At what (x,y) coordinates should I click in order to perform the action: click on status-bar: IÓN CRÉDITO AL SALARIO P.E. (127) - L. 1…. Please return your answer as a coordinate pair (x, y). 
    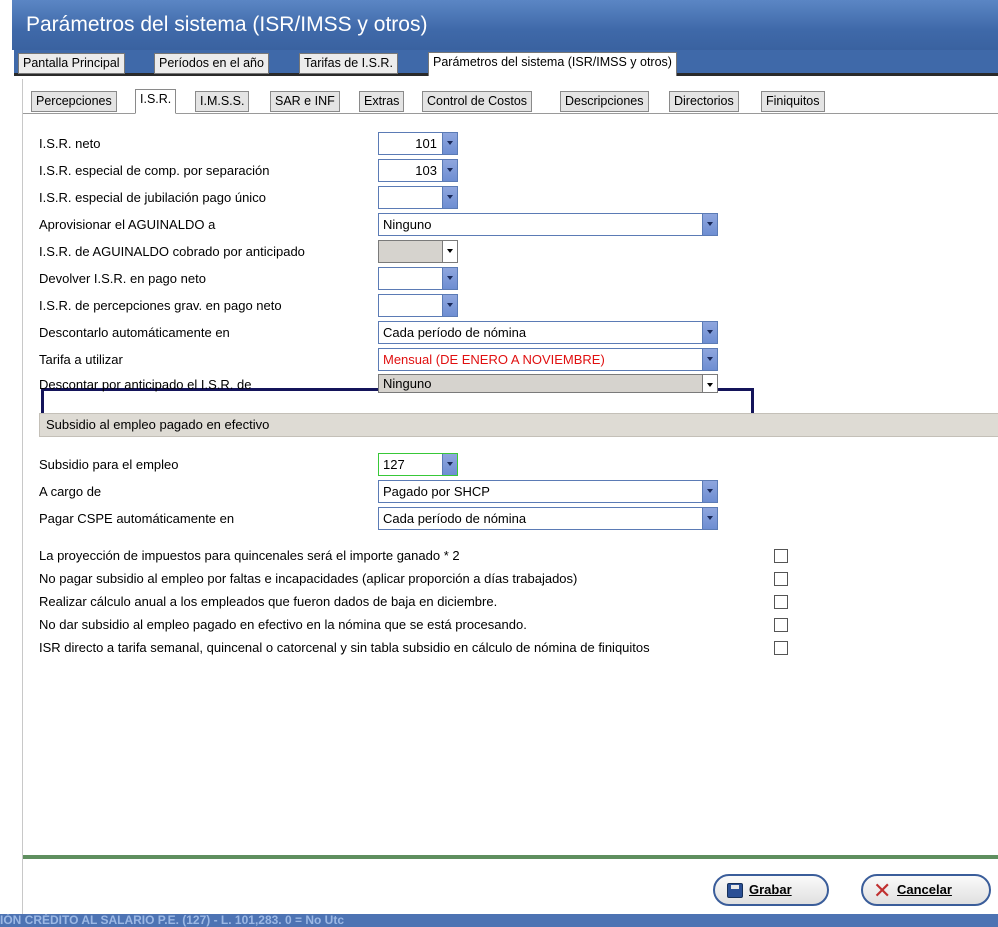
    Looking at the image, I should click on (499, 920).